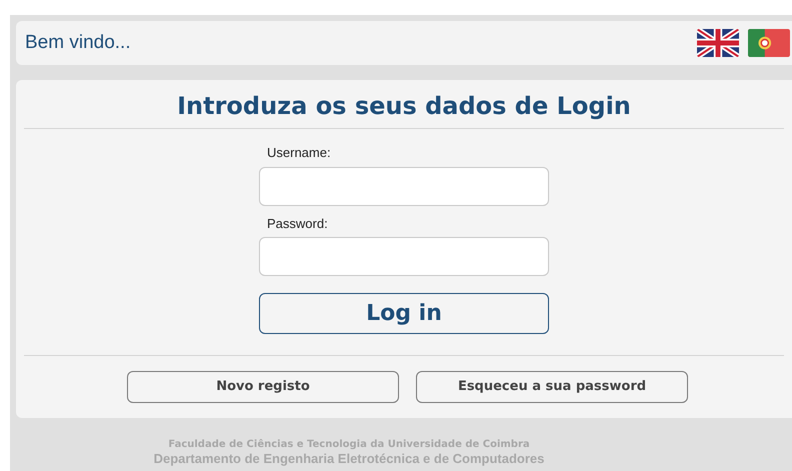 This screenshot has height=471, width=792. Describe the element at coordinates (349, 445) in the screenshot. I see `faculty-text: Faculdade de Ciências e Tecnologia da Universidade de Coimbra` at that location.